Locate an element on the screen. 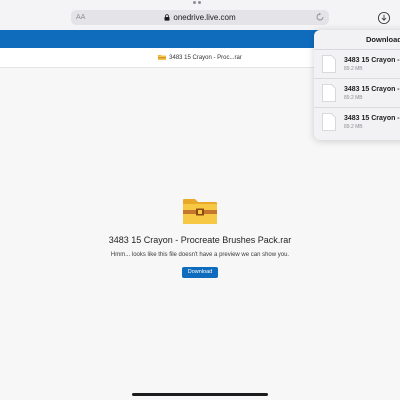 Image resolution: width=400 pixels, height=400 pixels. address-bar: AA onedrive.live.com is located at coordinates (200, 17).